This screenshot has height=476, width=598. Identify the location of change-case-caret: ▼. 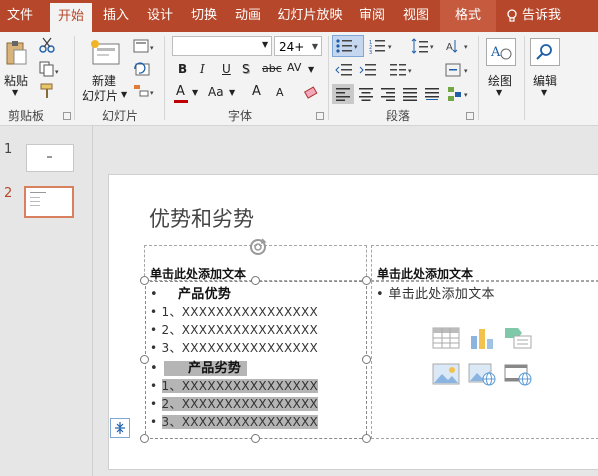
(232, 92).